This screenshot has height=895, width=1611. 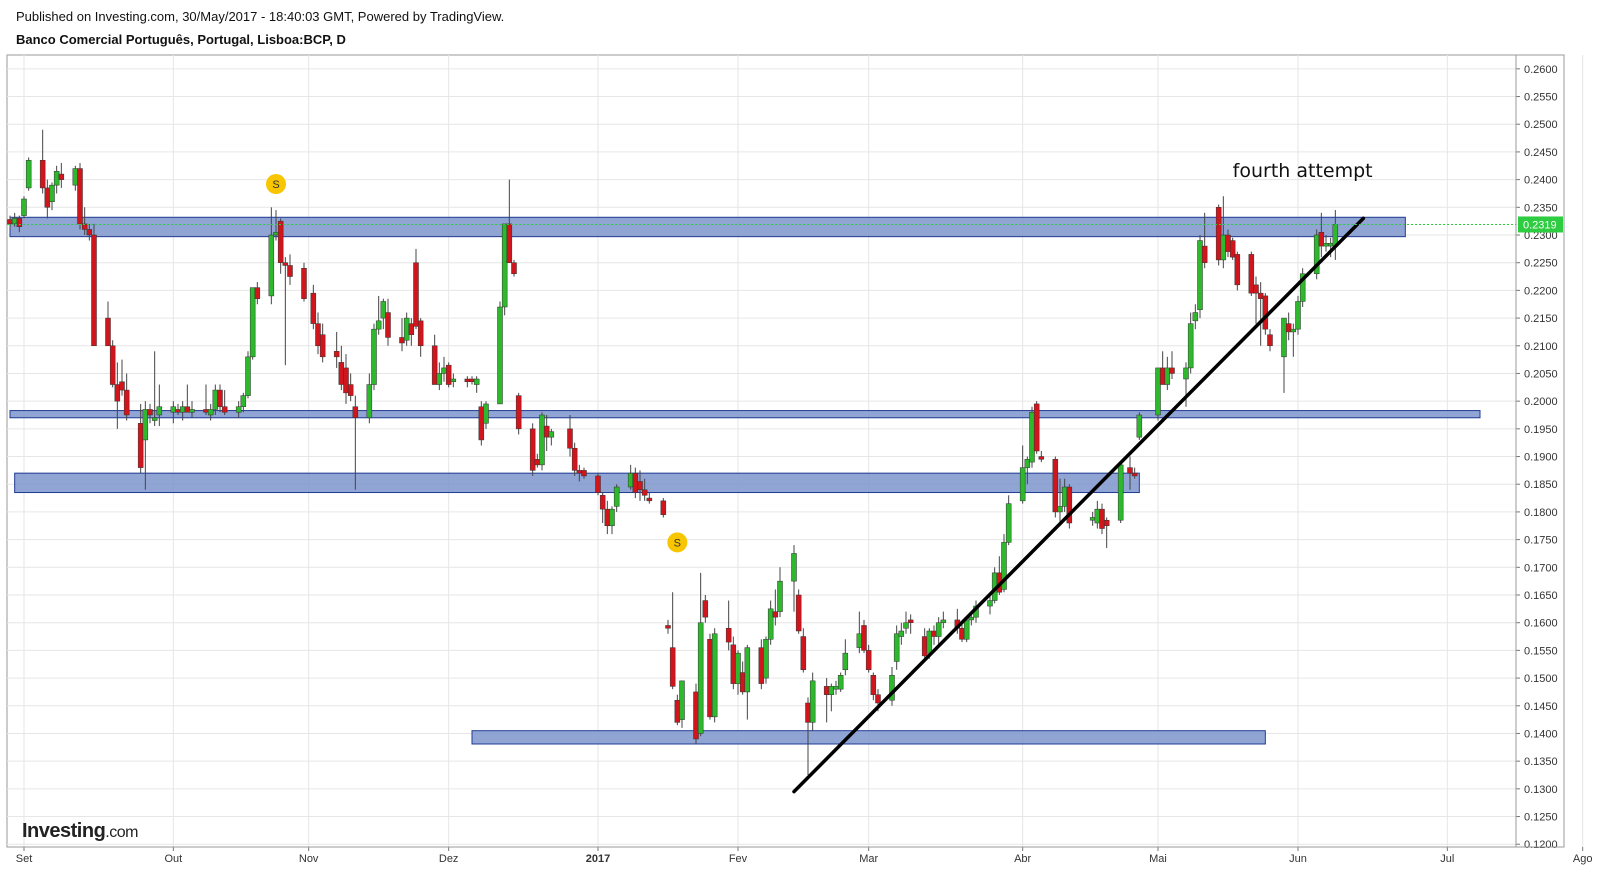 What do you see at coordinates (1022, 859) in the screenshot?
I see `x-tick-label: Abr` at bounding box center [1022, 859].